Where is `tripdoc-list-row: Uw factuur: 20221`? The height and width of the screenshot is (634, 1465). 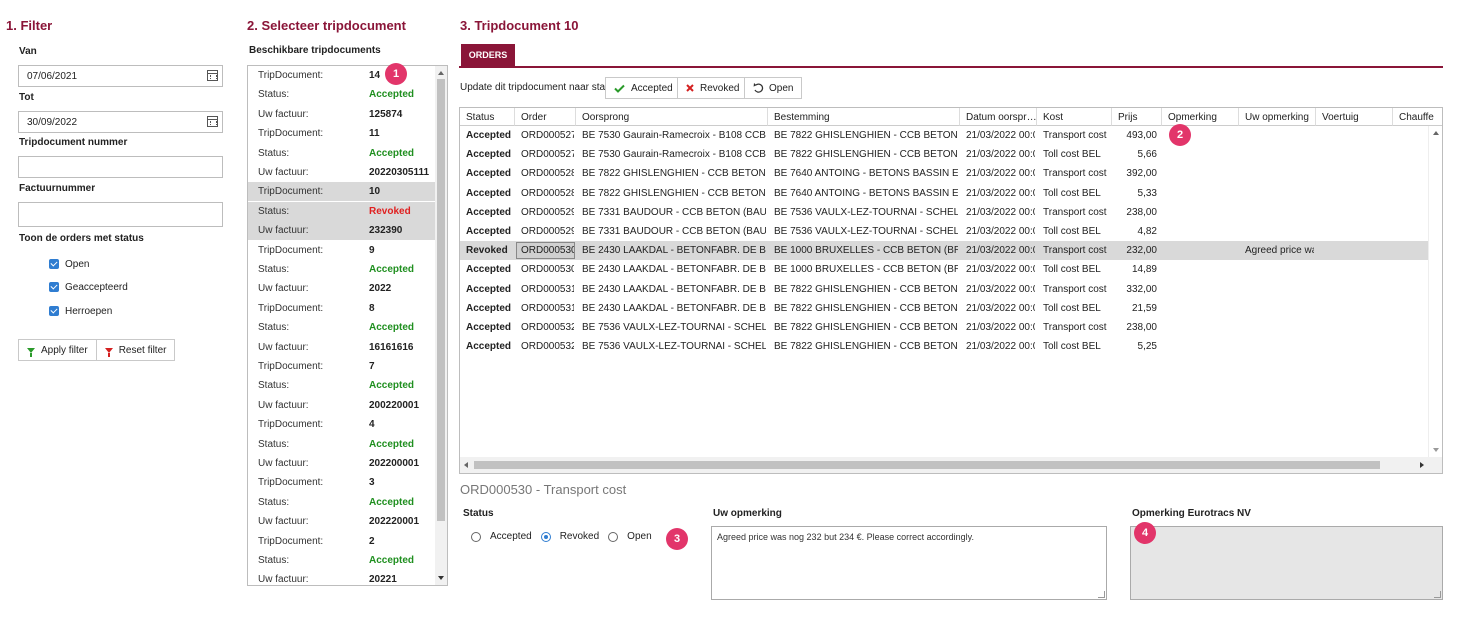 tripdoc-list-row: Uw factuur: 20221 is located at coordinates (342, 577).